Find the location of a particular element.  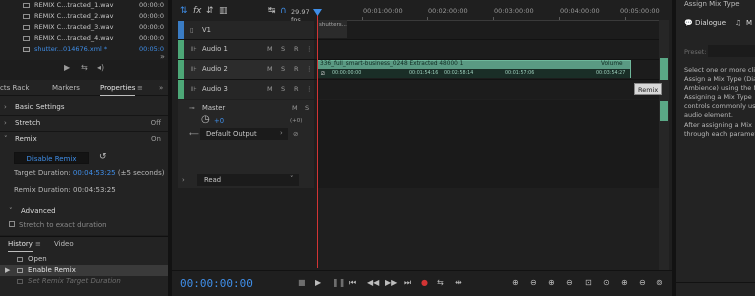

track-lane-master is located at coordinates (488, 144).